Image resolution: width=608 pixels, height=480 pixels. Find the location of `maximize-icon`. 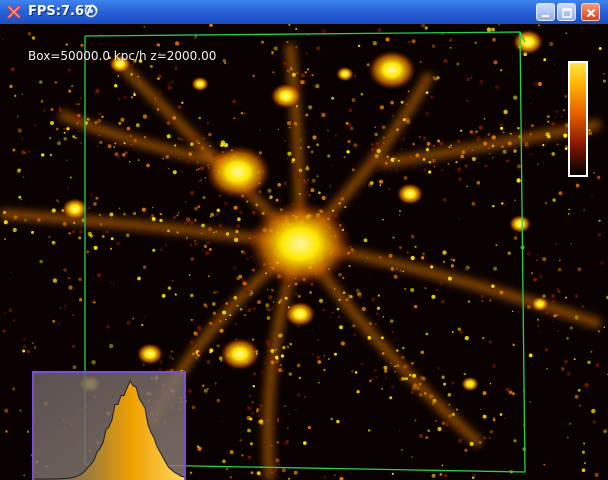

maximize-icon is located at coordinates (567, 13).